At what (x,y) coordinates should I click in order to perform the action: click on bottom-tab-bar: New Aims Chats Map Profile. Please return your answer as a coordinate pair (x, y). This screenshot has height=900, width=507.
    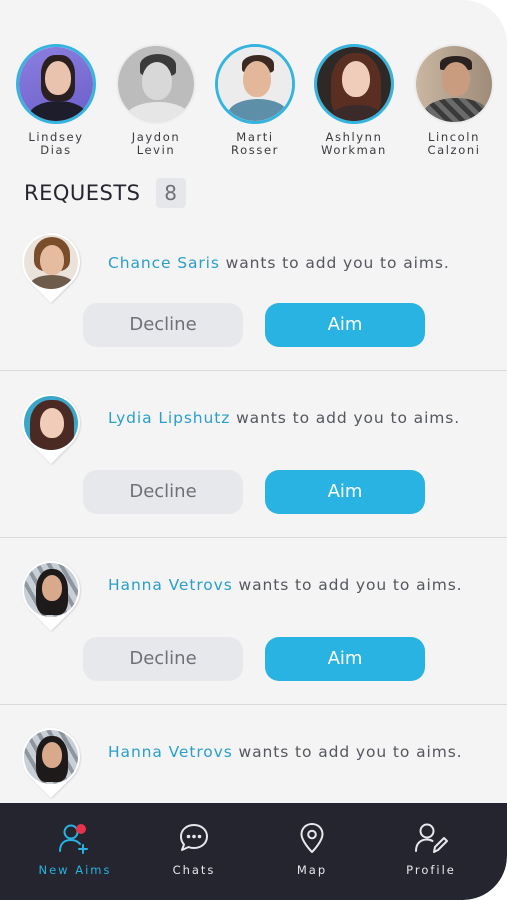
    Looking at the image, I should click on (253, 851).